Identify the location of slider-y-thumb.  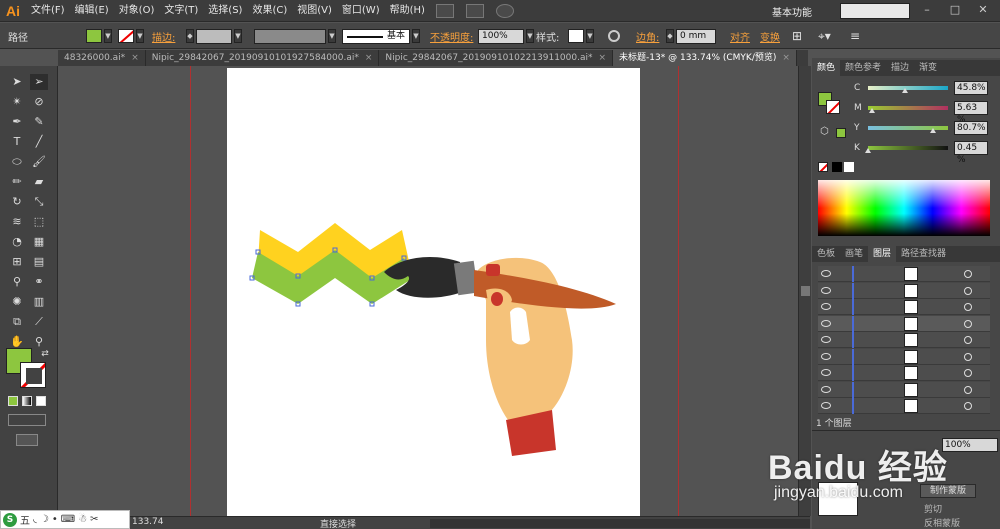
(932, 130).